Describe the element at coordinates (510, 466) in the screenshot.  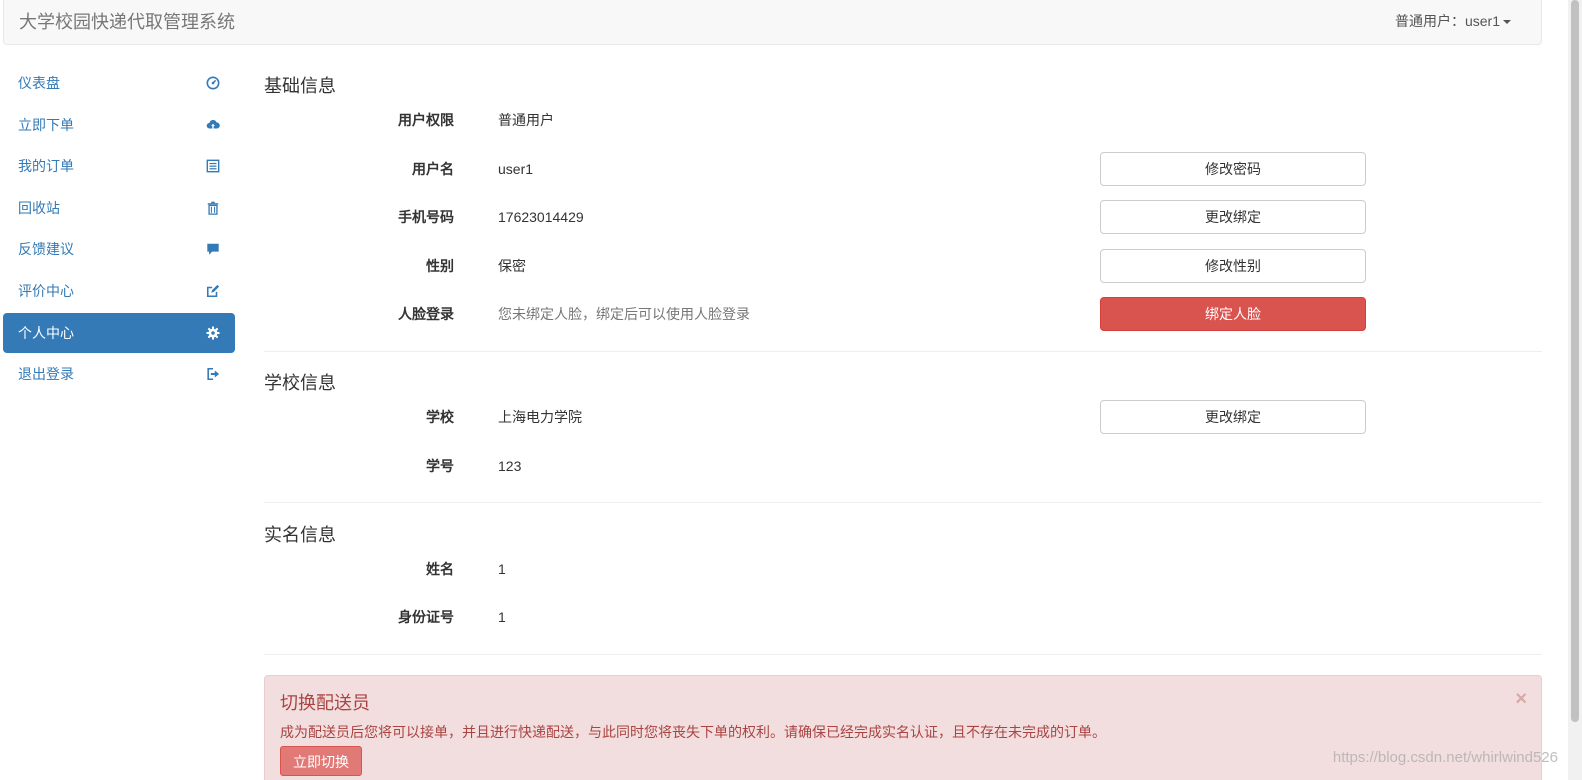
I see `student-no-value: 123` at that location.